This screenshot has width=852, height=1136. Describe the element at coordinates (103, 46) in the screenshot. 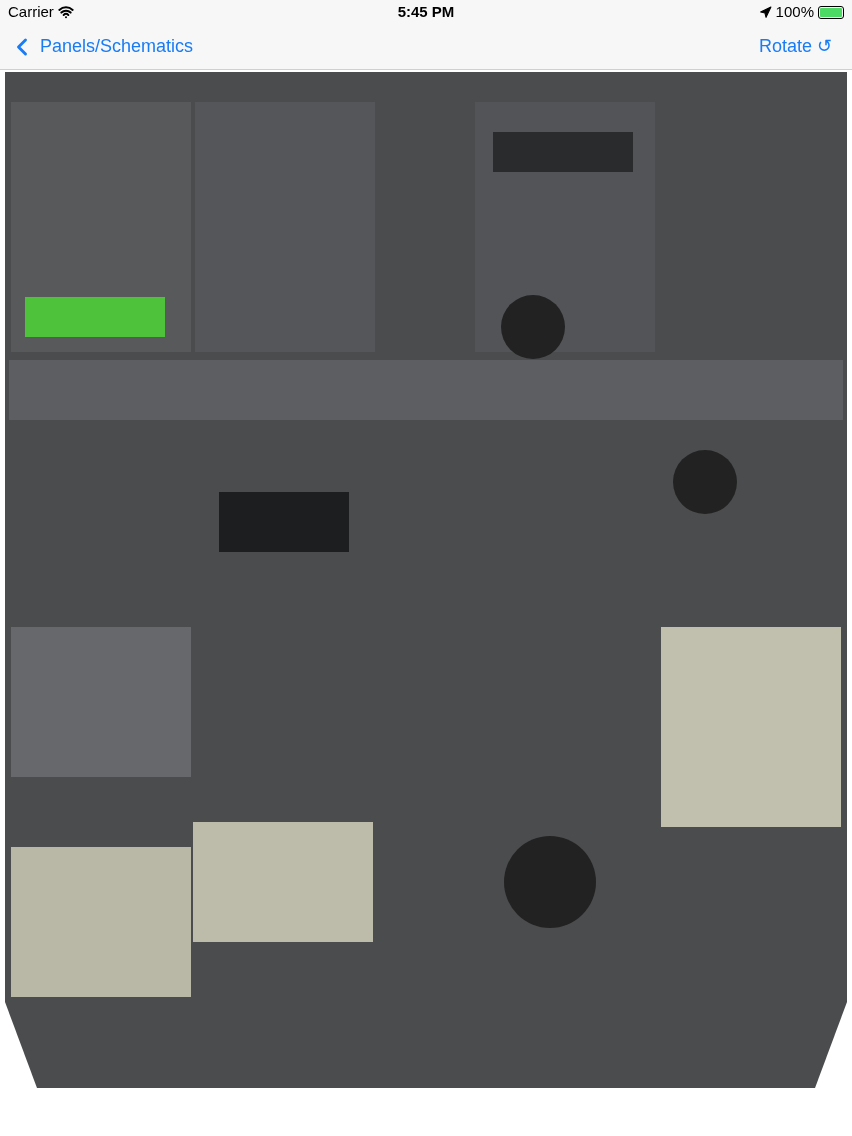

I see `back-button: Panels/Schematics` at that location.